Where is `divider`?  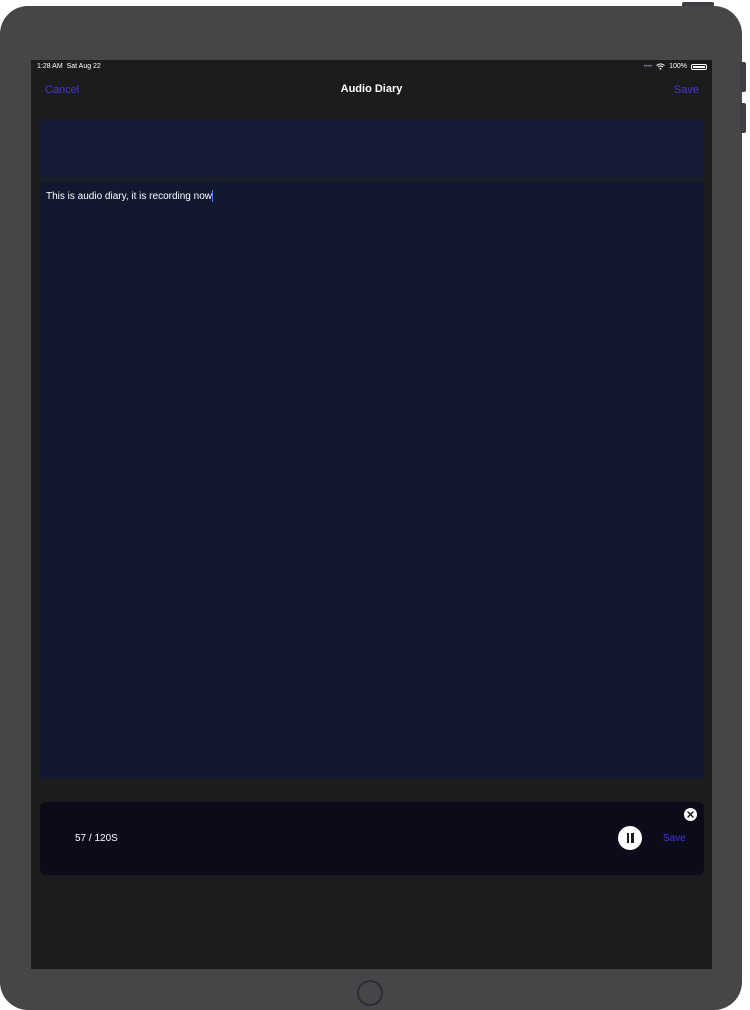
divider is located at coordinates (372, 179).